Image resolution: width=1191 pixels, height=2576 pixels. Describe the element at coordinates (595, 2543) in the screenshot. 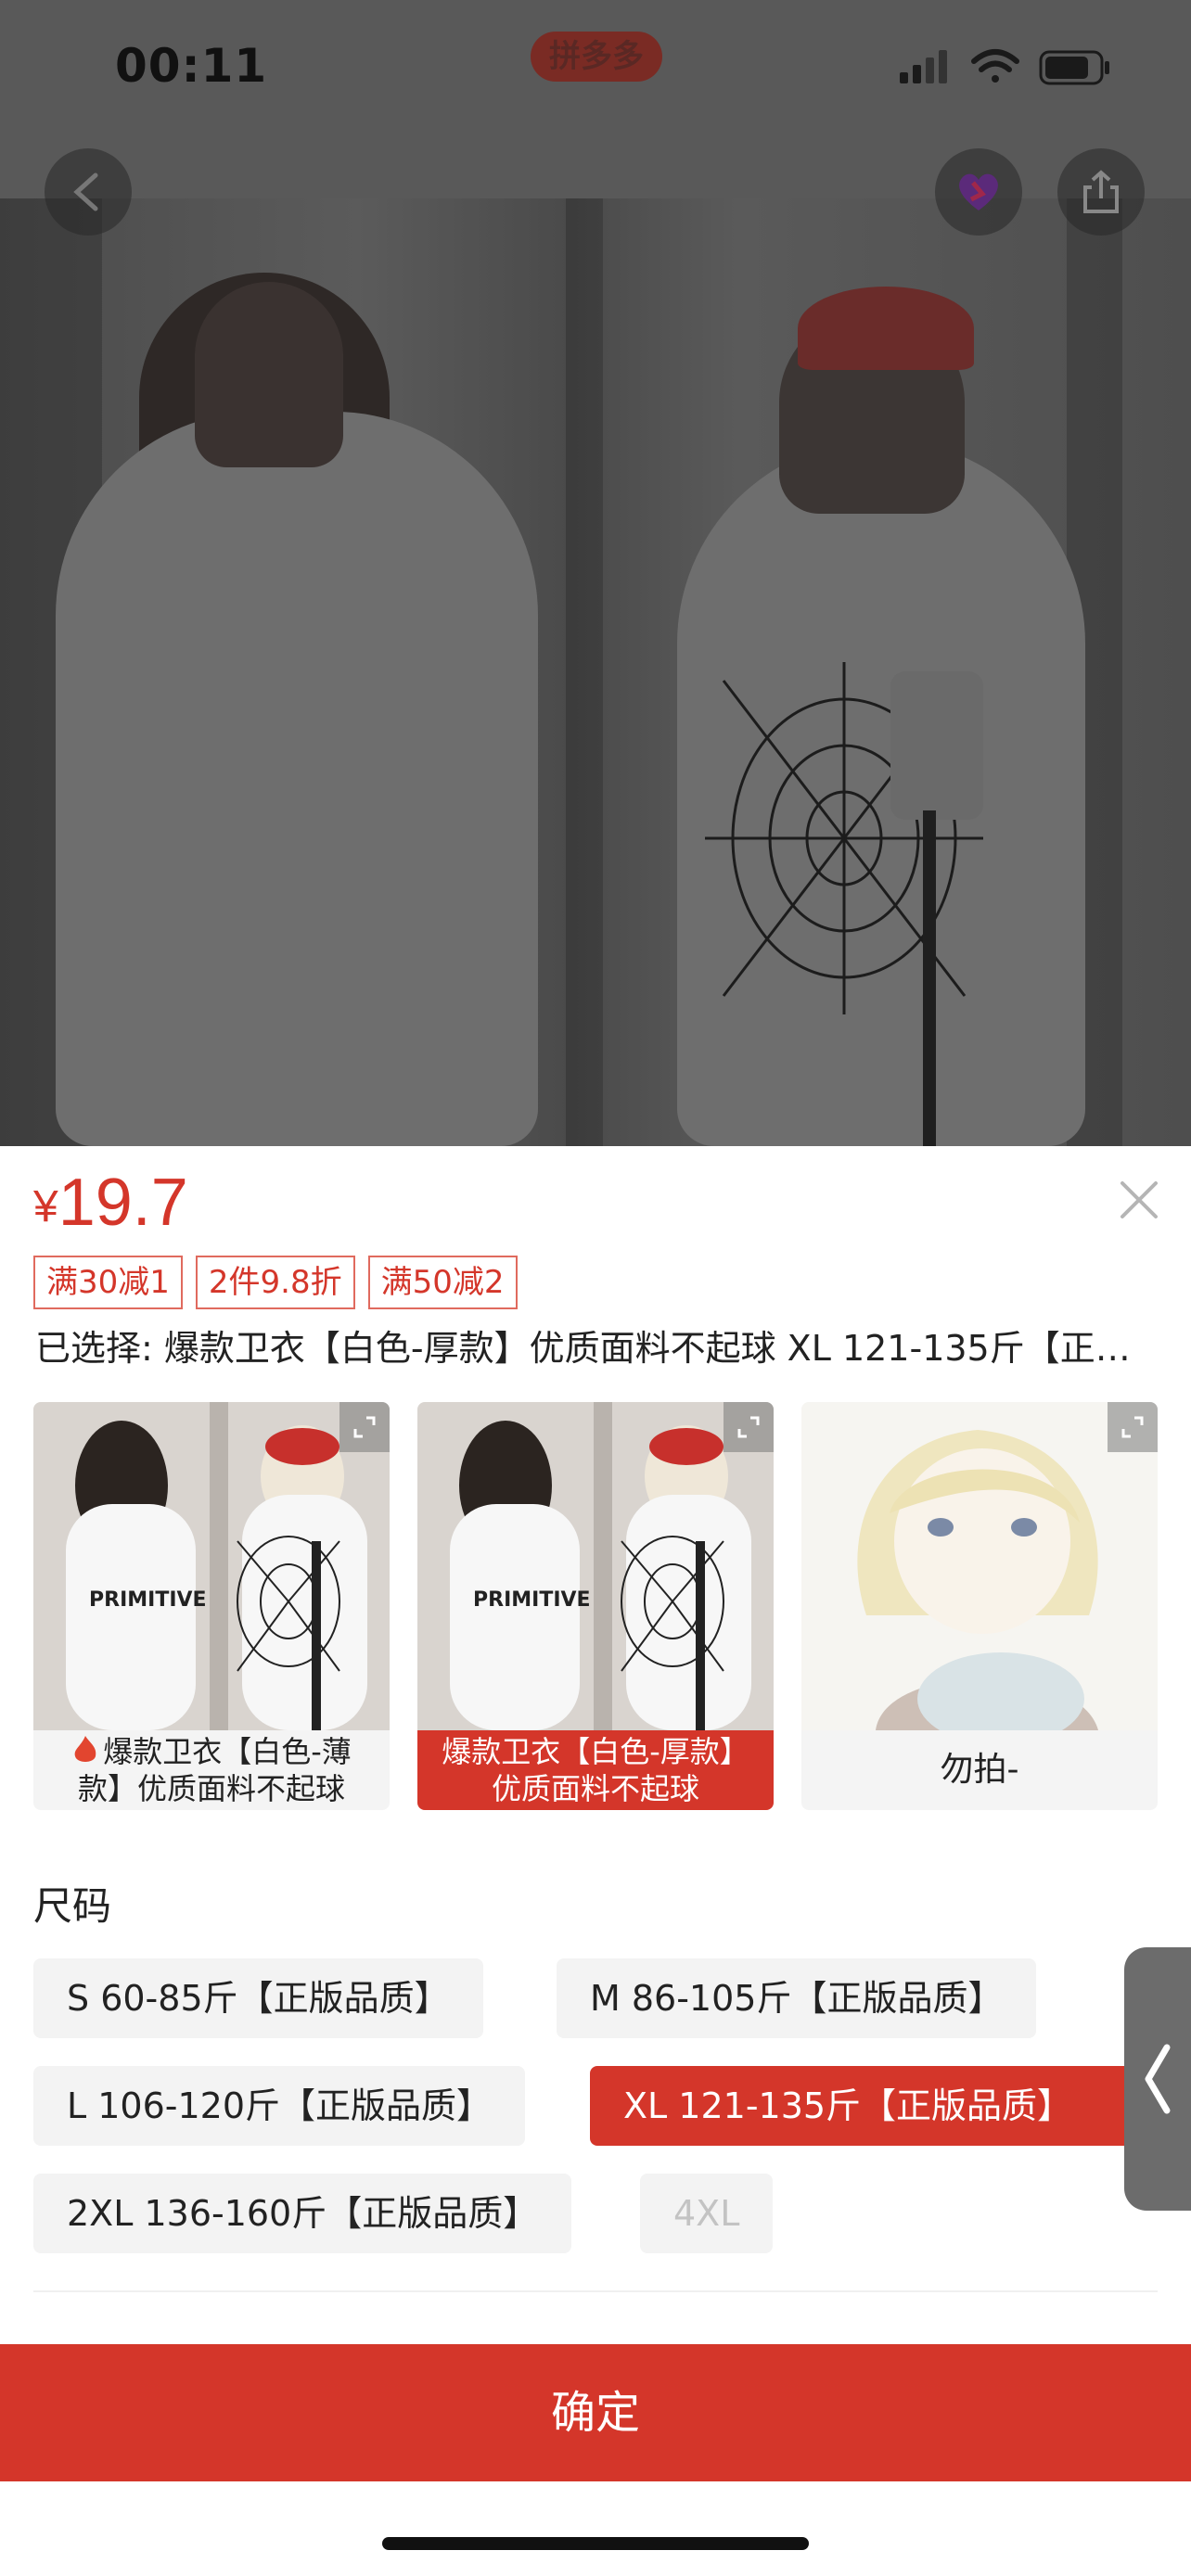

I see `home-indicator` at that location.